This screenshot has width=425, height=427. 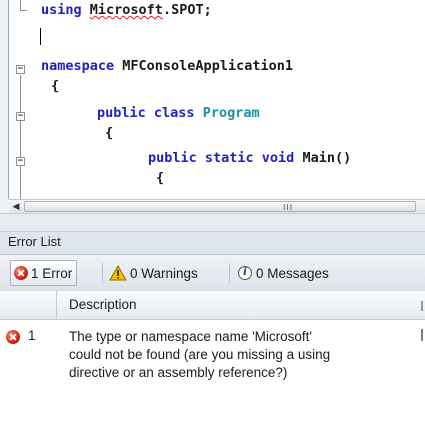 What do you see at coordinates (24, 99) in the screenshot?
I see `outline-margin: − − −` at bounding box center [24, 99].